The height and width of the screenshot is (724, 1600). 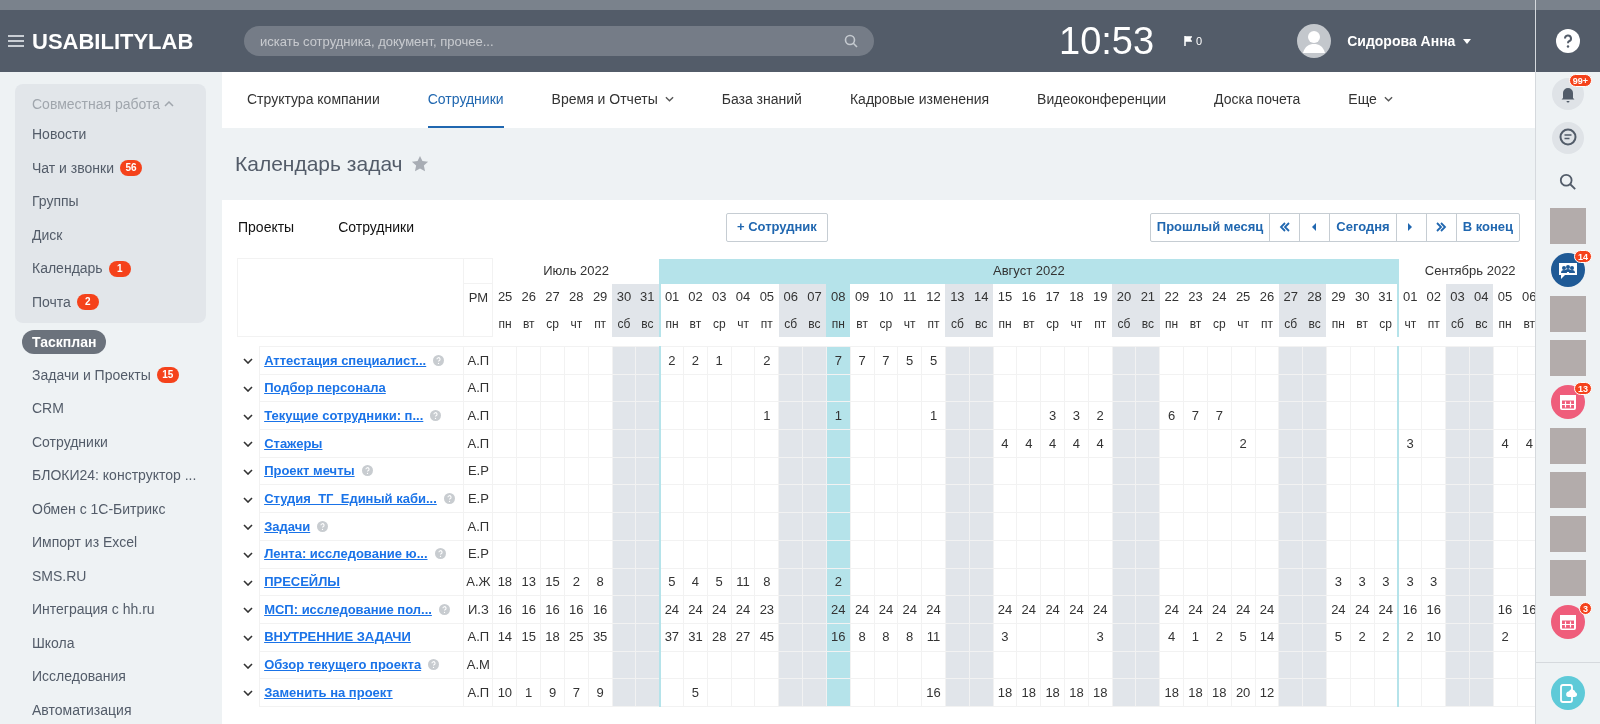 I want to click on sidebar-item: CRM, so click(x=48, y=409).